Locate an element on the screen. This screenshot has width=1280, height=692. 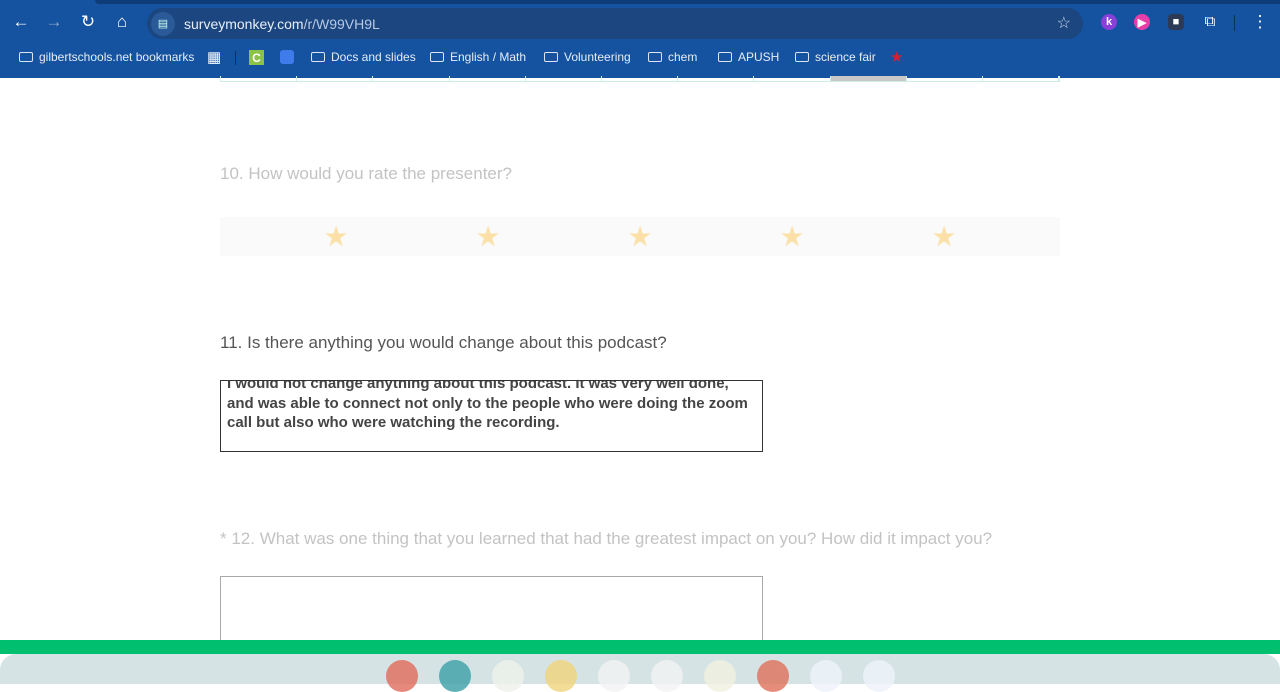
google-drive-app-icon is located at coordinates (613, 676).